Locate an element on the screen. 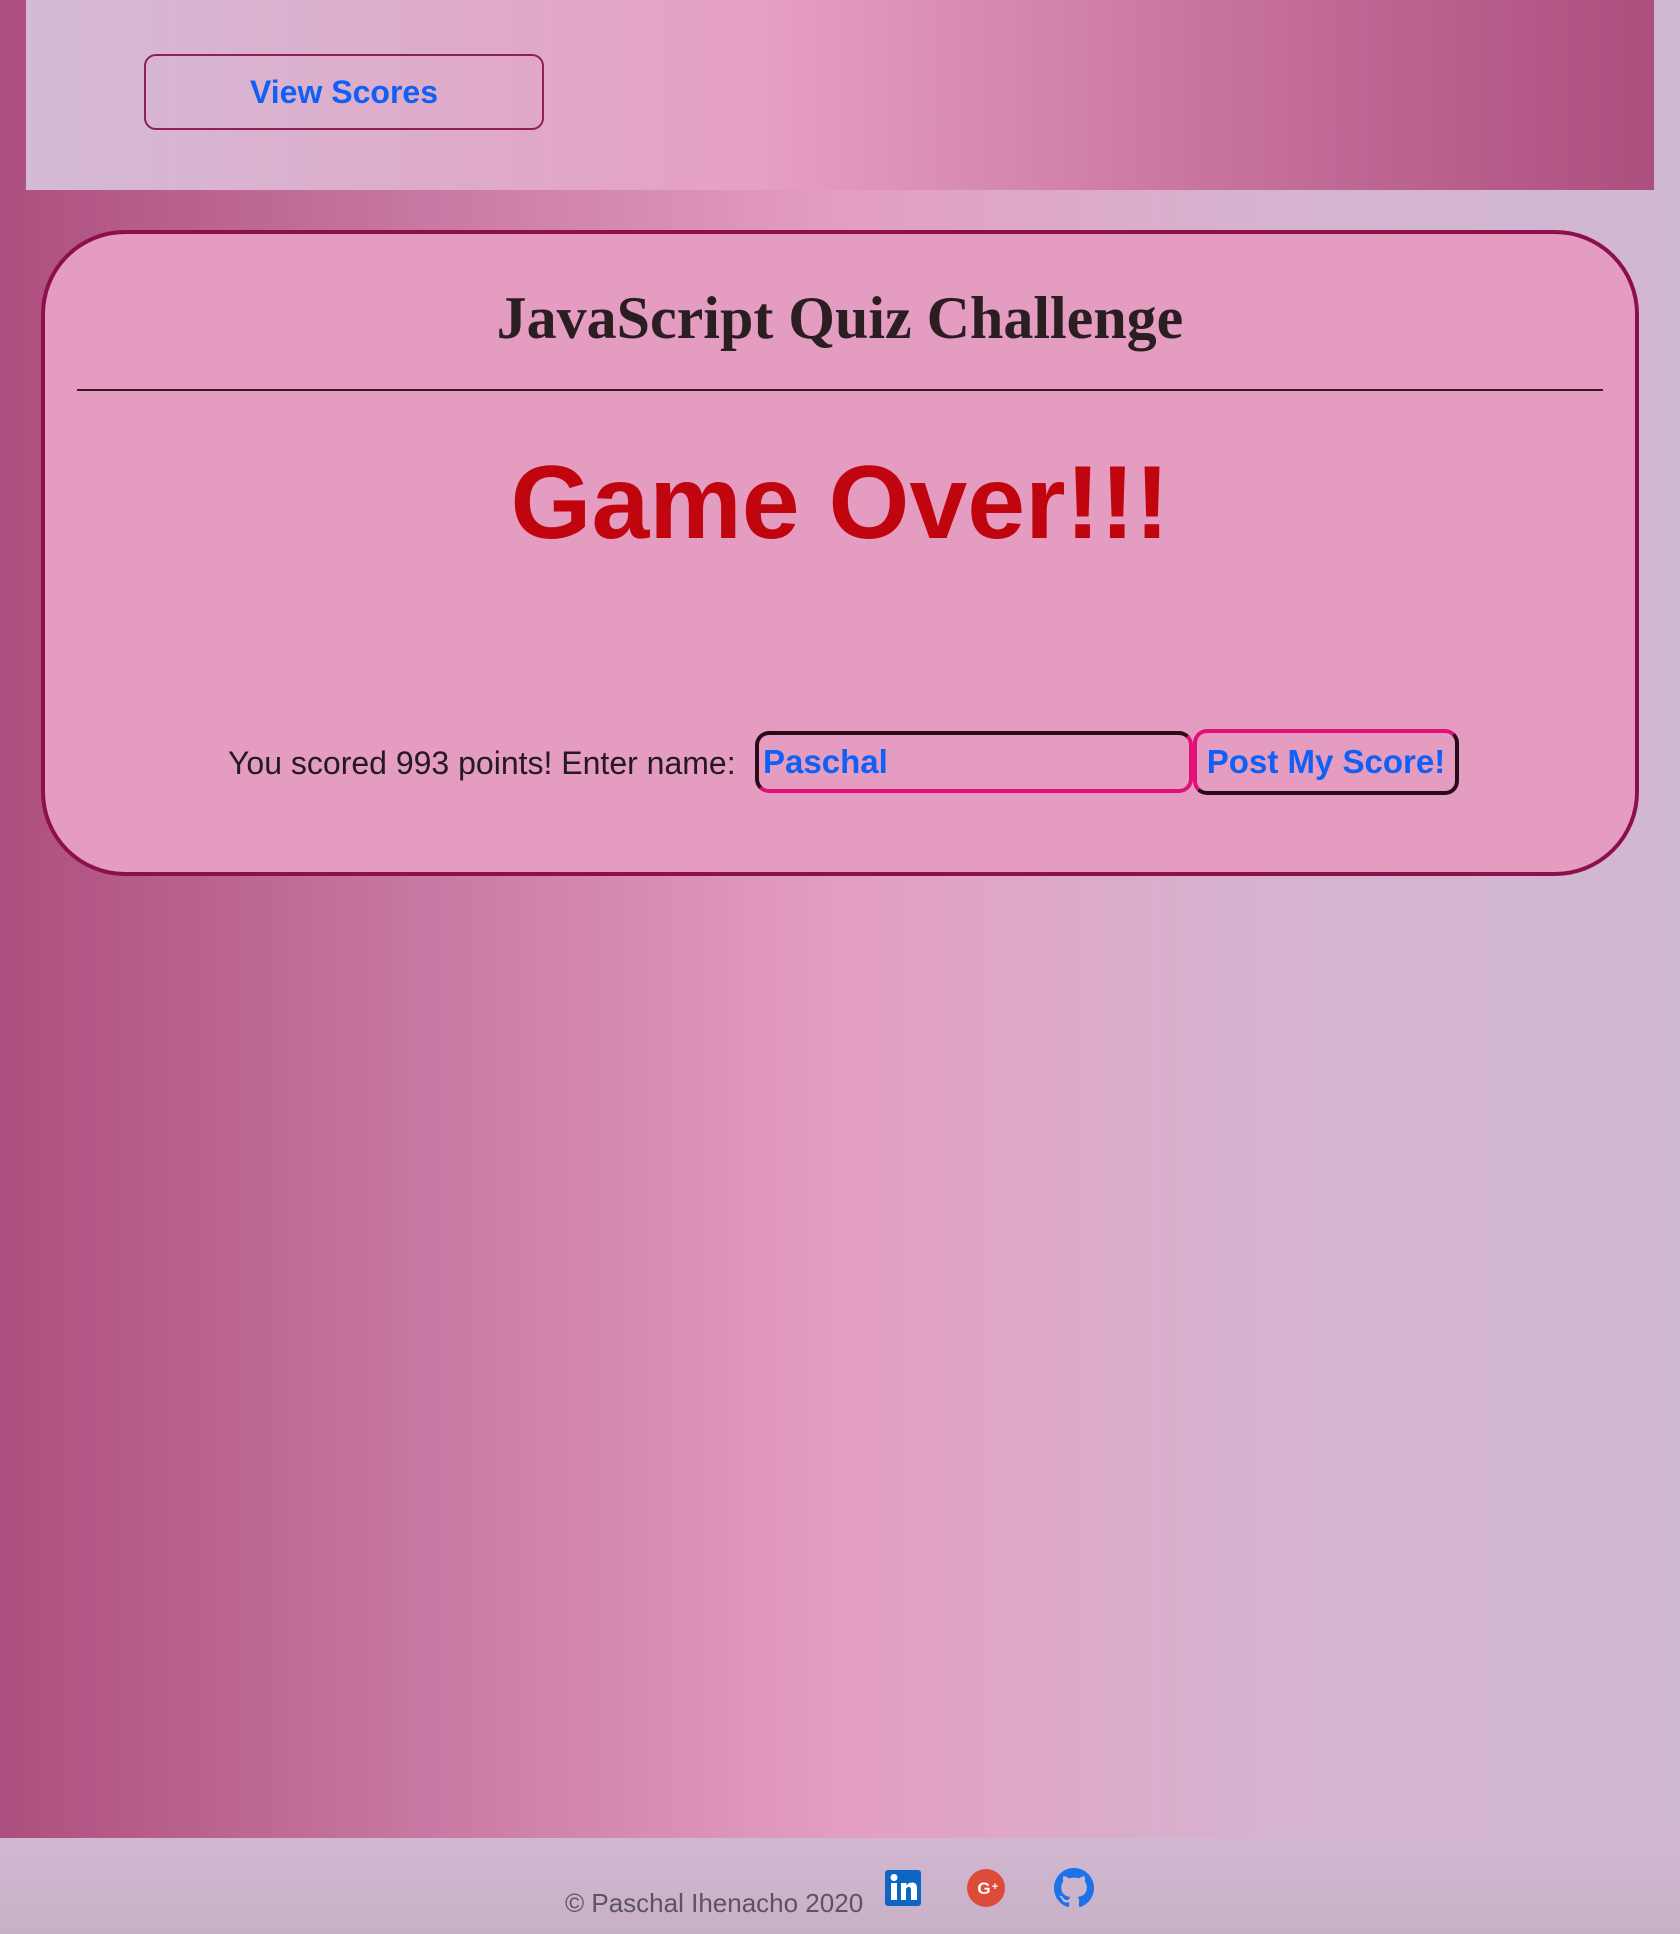 The width and height of the screenshot is (1680, 1934). copyright-text: © Paschal Ihenacho 2020 is located at coordinates (714, 1903).